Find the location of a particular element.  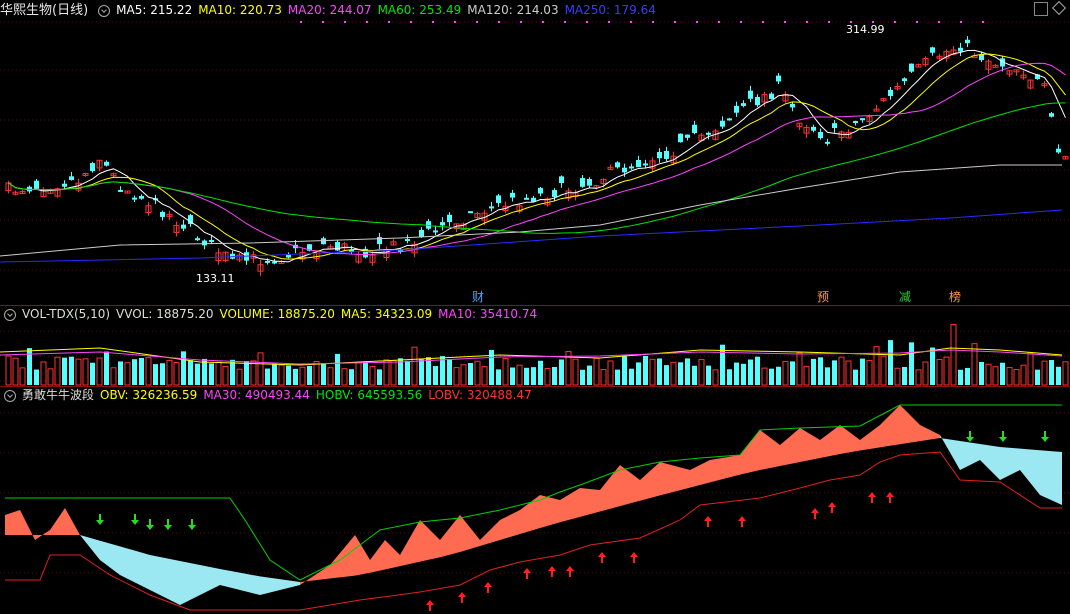

volume-panel is located at coordinates (534, 355).